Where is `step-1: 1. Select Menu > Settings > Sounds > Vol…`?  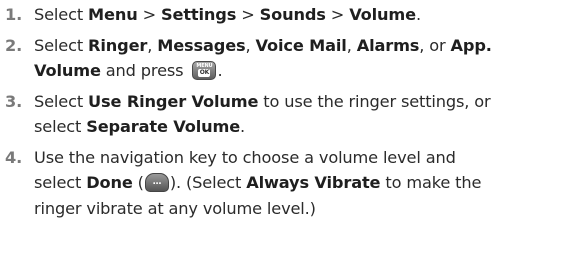 step-1: 1. Select Menu > Settings > Sounds > Vol… is located at coordinates (281, 15).